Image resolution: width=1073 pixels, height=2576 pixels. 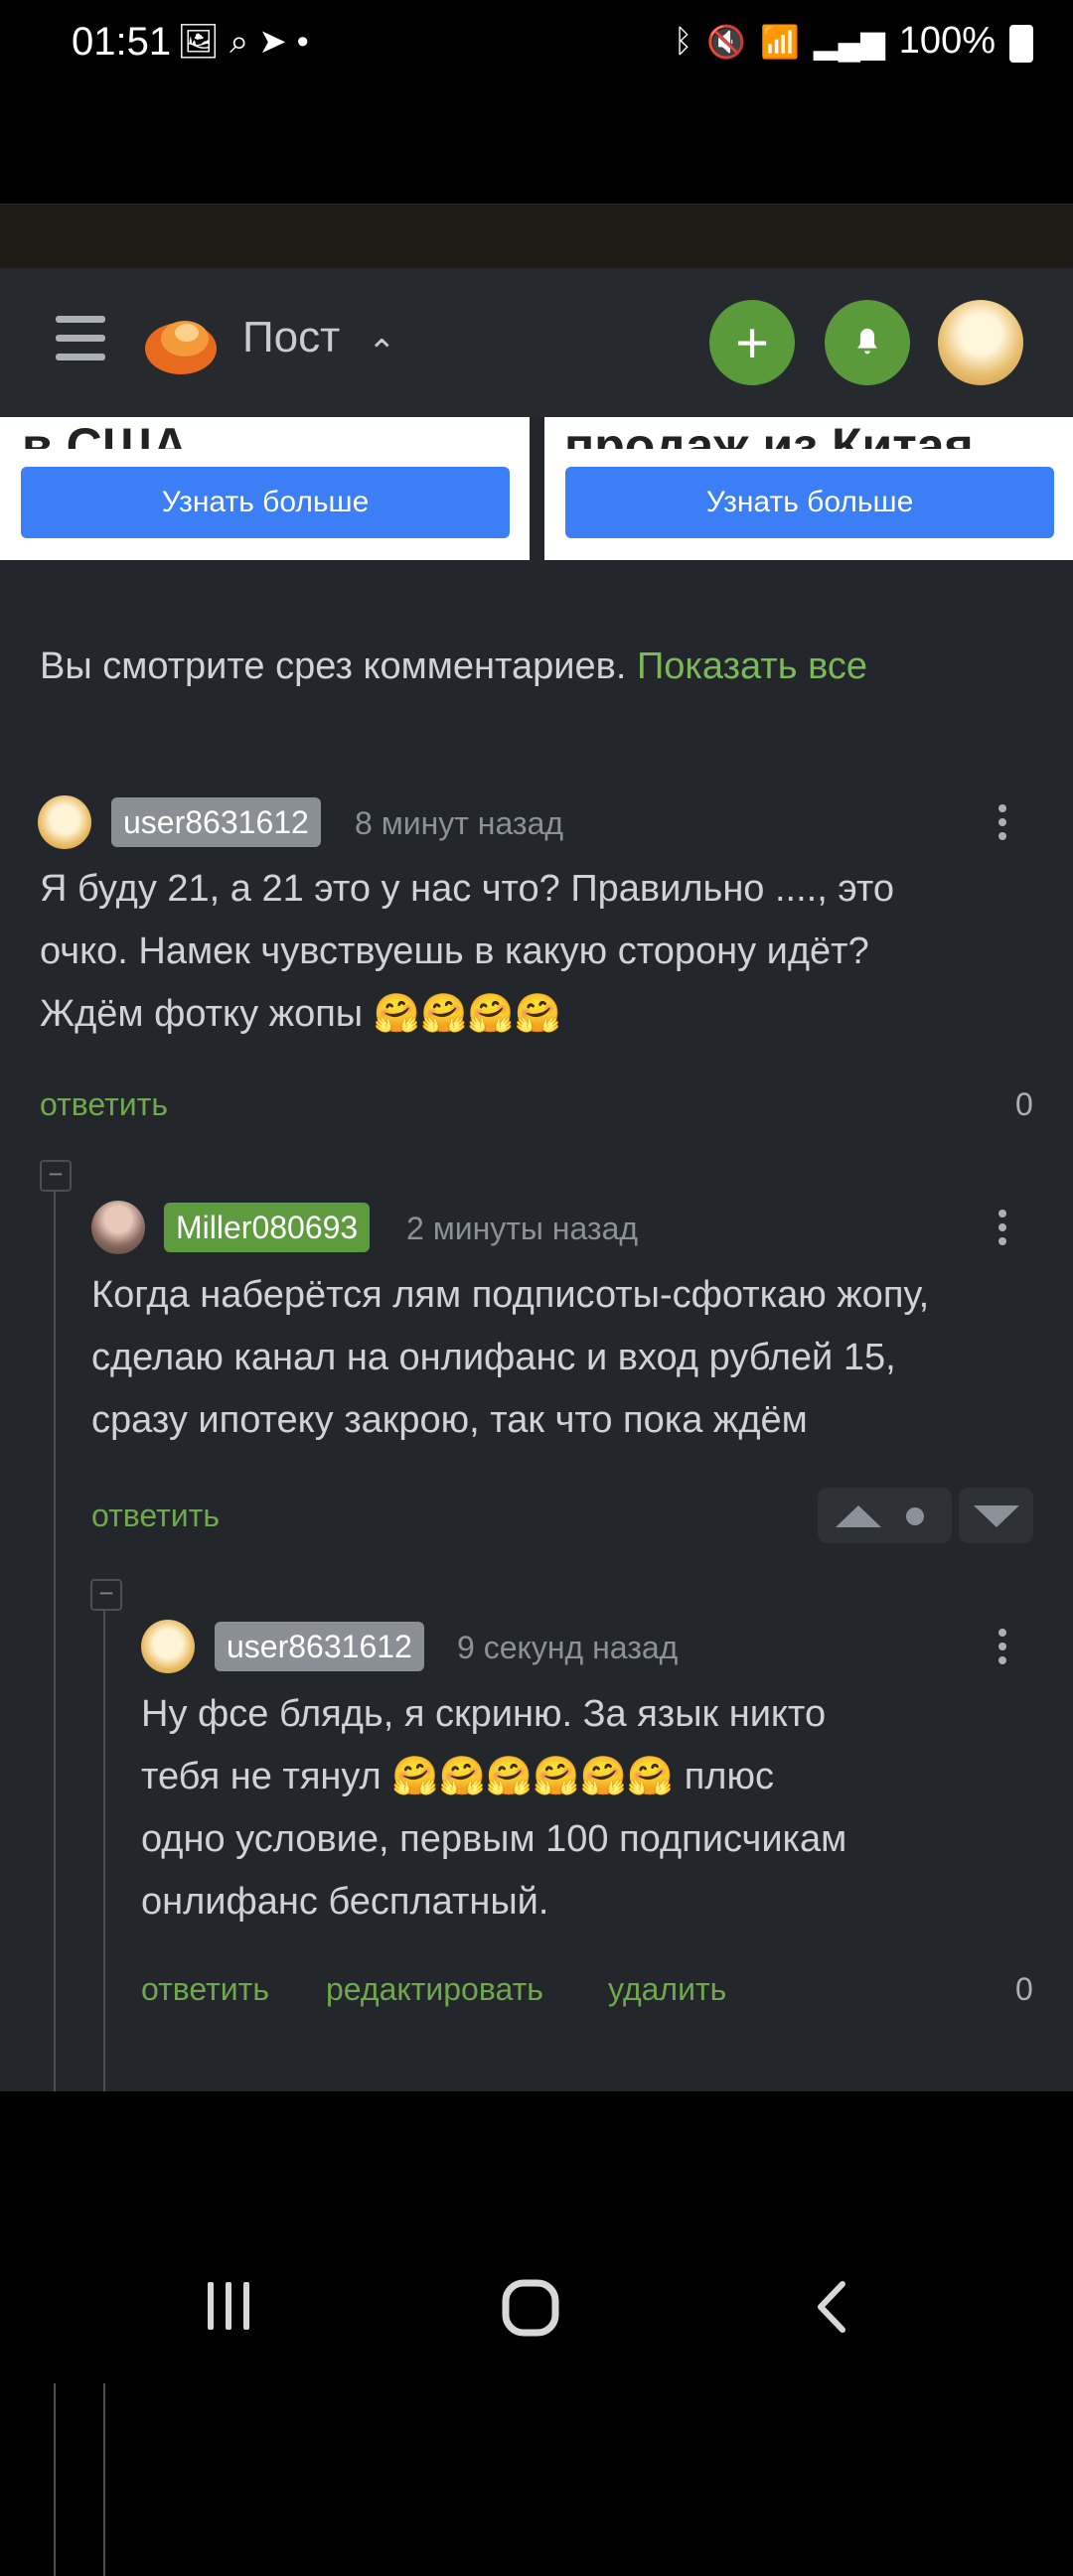 I want to click on recent-apps-icon, so click(x=229, y=2306).